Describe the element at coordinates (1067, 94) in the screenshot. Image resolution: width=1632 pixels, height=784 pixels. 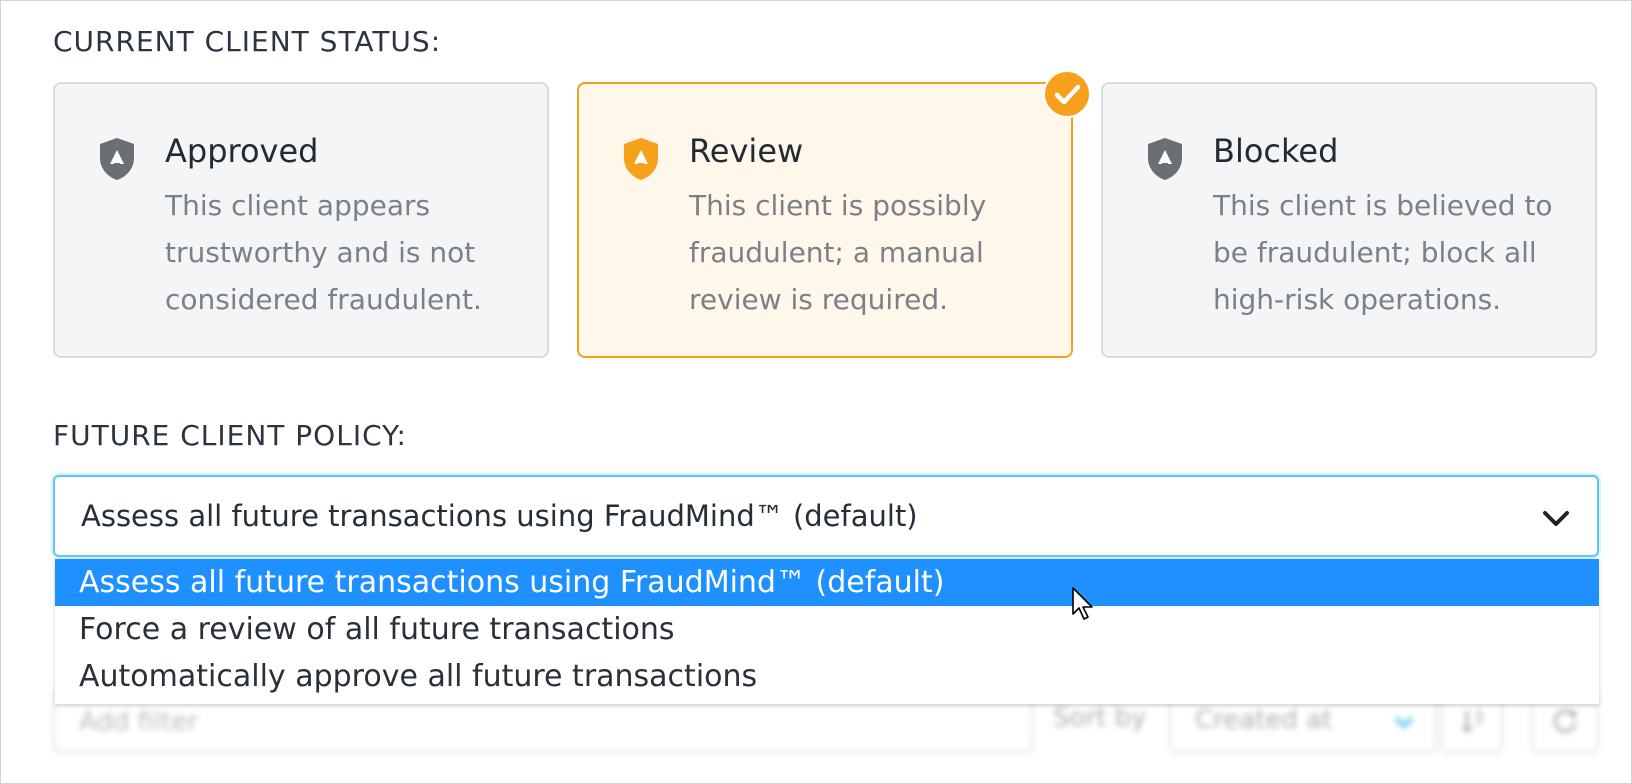
I see `check-circle-icon` at that location.